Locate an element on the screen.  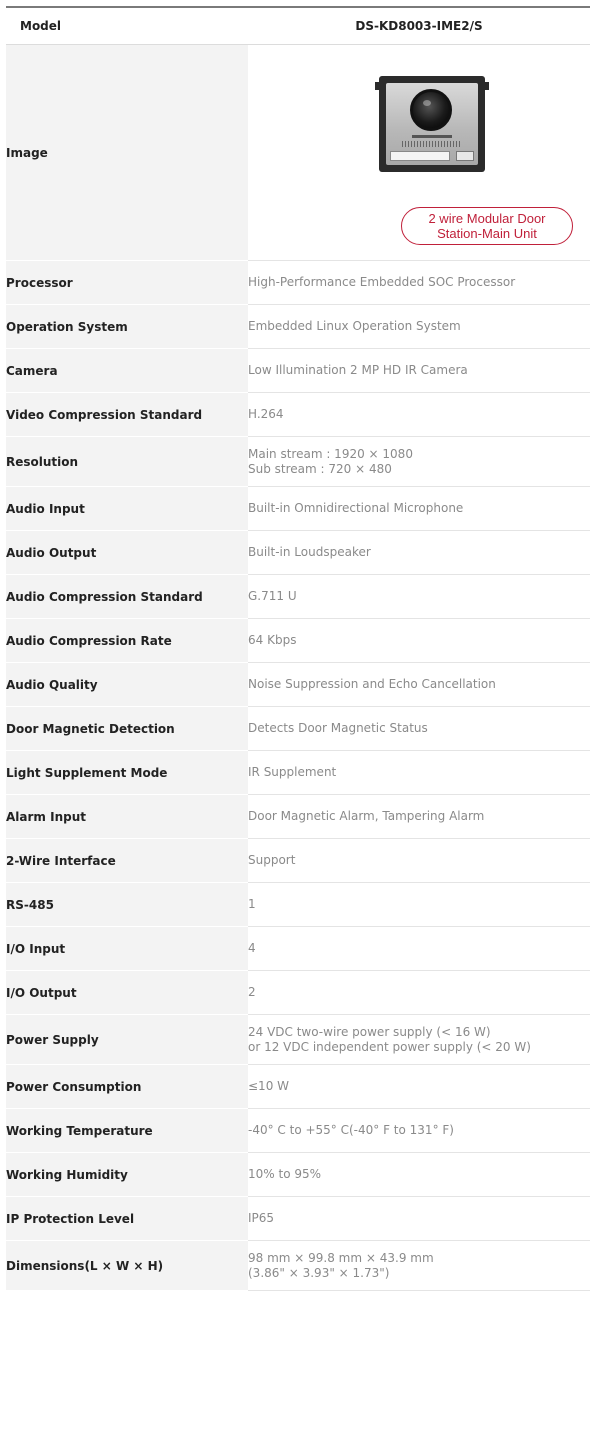
spec-label: Audio Output is located at coordinates (127, 552).